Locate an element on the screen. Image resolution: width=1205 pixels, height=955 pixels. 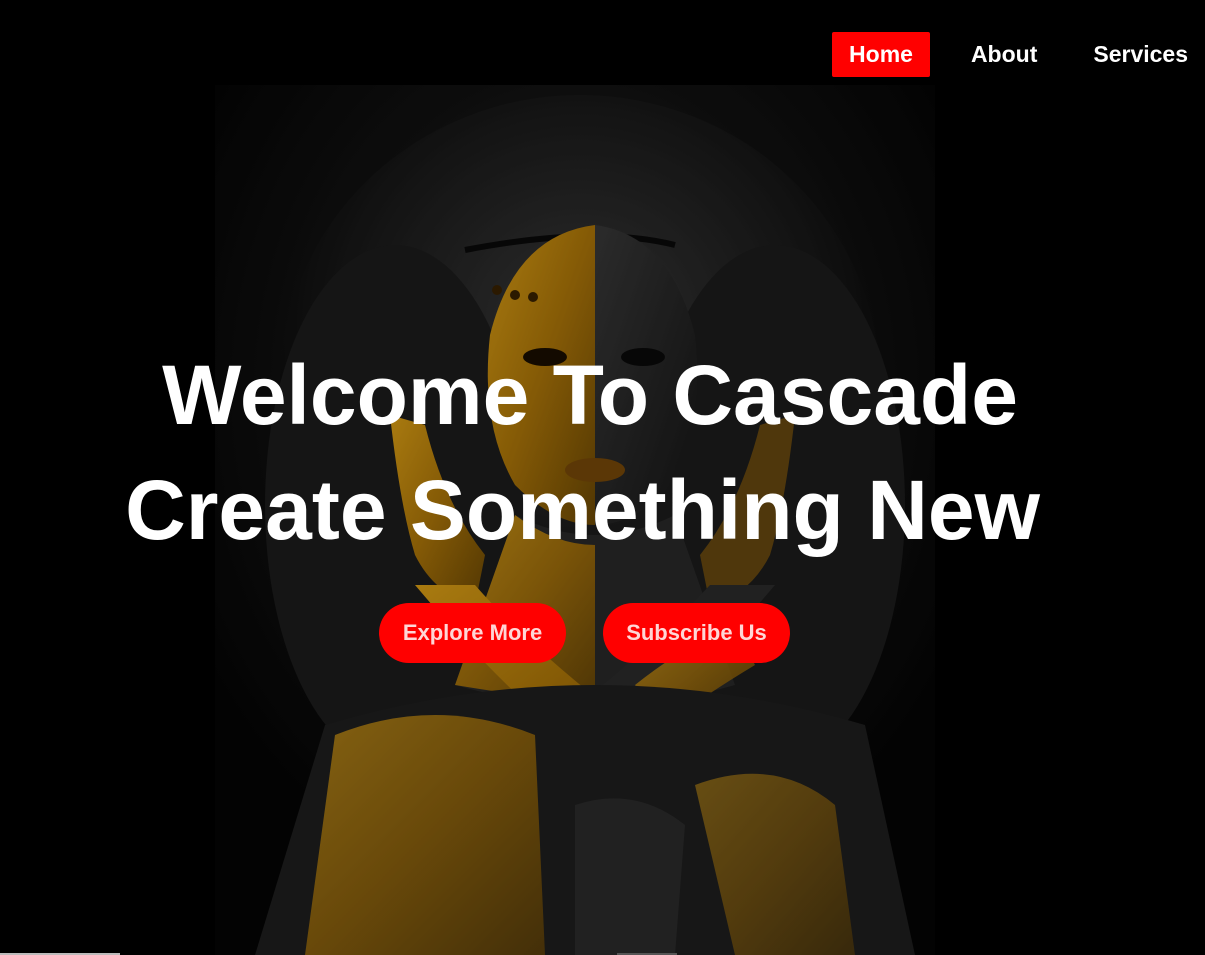
hero-title-line2: Create Something New is located at coordinates (582, 510).